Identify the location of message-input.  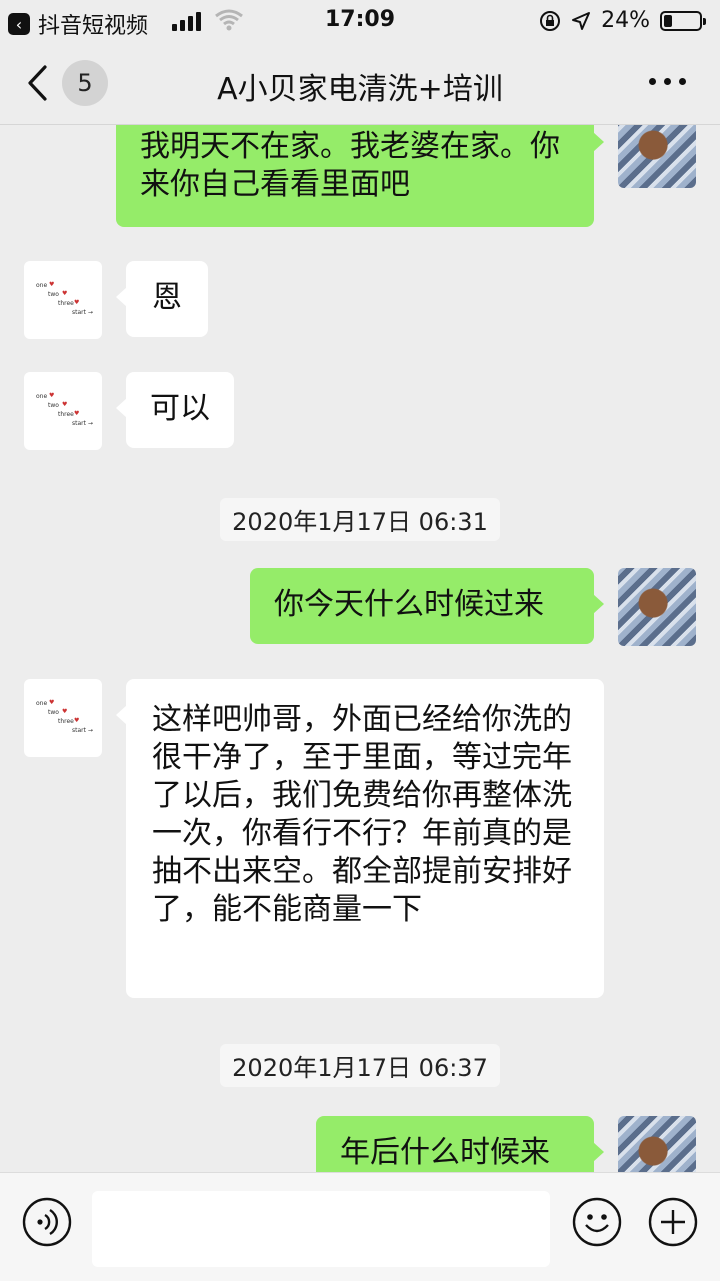
(321, 1229).